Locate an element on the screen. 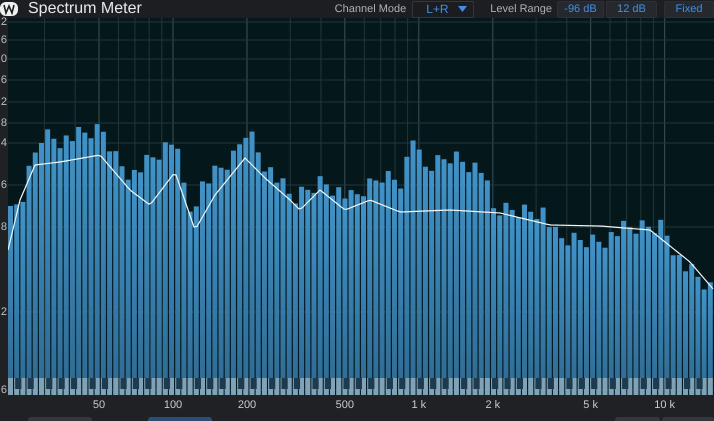 This screenshot has height=421, width=714. y-axis-label: 0 is located at coordinates (3, 59).